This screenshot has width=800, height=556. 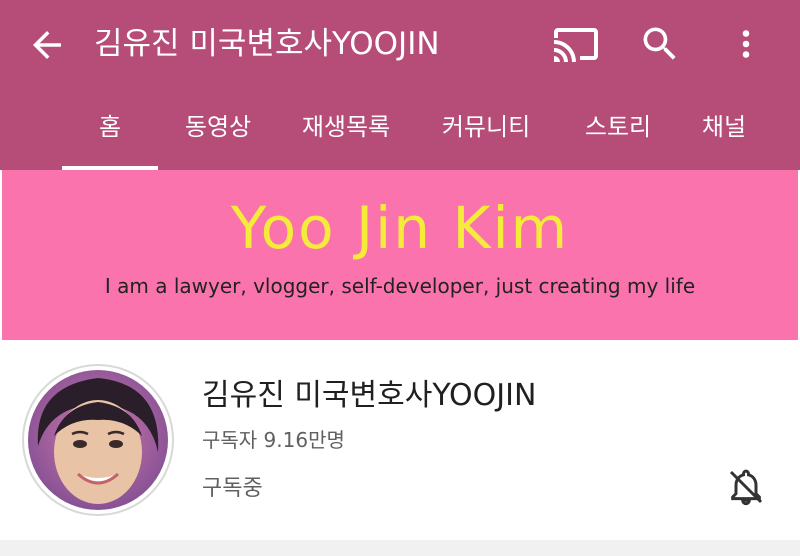 I want to click on back-arrow-icon, so click(x=47, y=45).